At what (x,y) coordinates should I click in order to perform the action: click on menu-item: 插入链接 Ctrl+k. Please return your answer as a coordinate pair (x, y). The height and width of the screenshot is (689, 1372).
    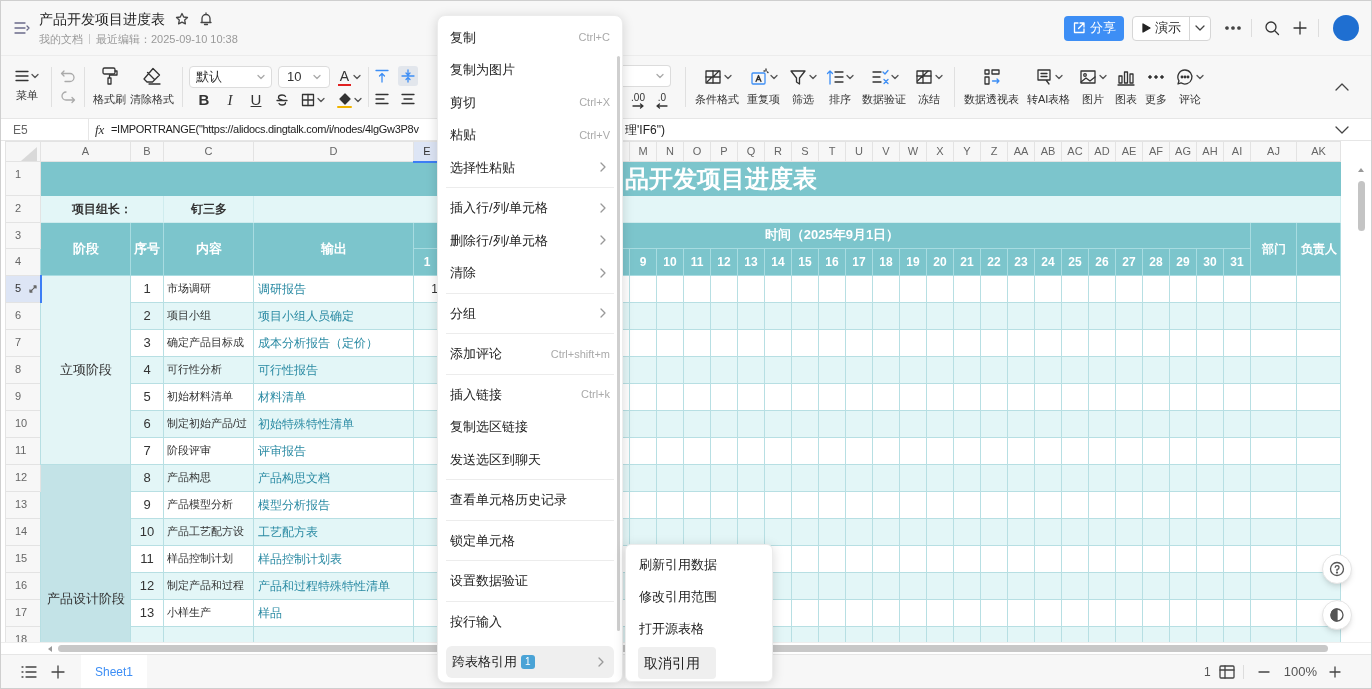
    Looking at the image, I should click on (530, 394).